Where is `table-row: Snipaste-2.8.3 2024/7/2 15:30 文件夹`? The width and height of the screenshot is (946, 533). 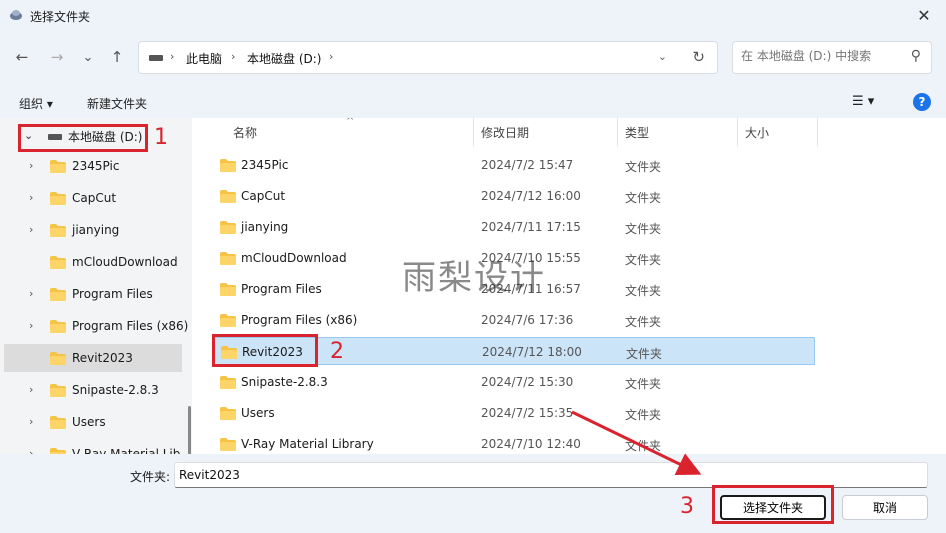 table-row: Snipaste-2.8.3 2024/7/2 15:30 文件夹 is located at coordinates (513, 382).